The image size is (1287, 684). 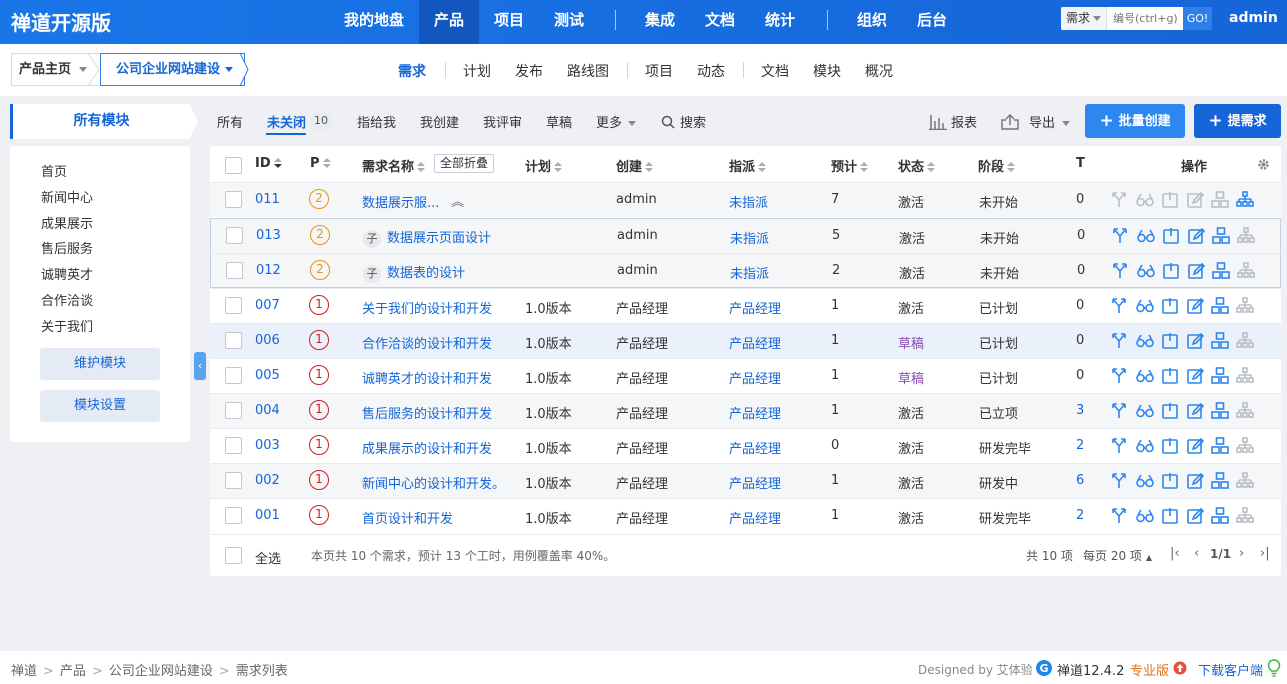 I want to click on filter-assigned-me: 指给我, so click(x=376, y=121).